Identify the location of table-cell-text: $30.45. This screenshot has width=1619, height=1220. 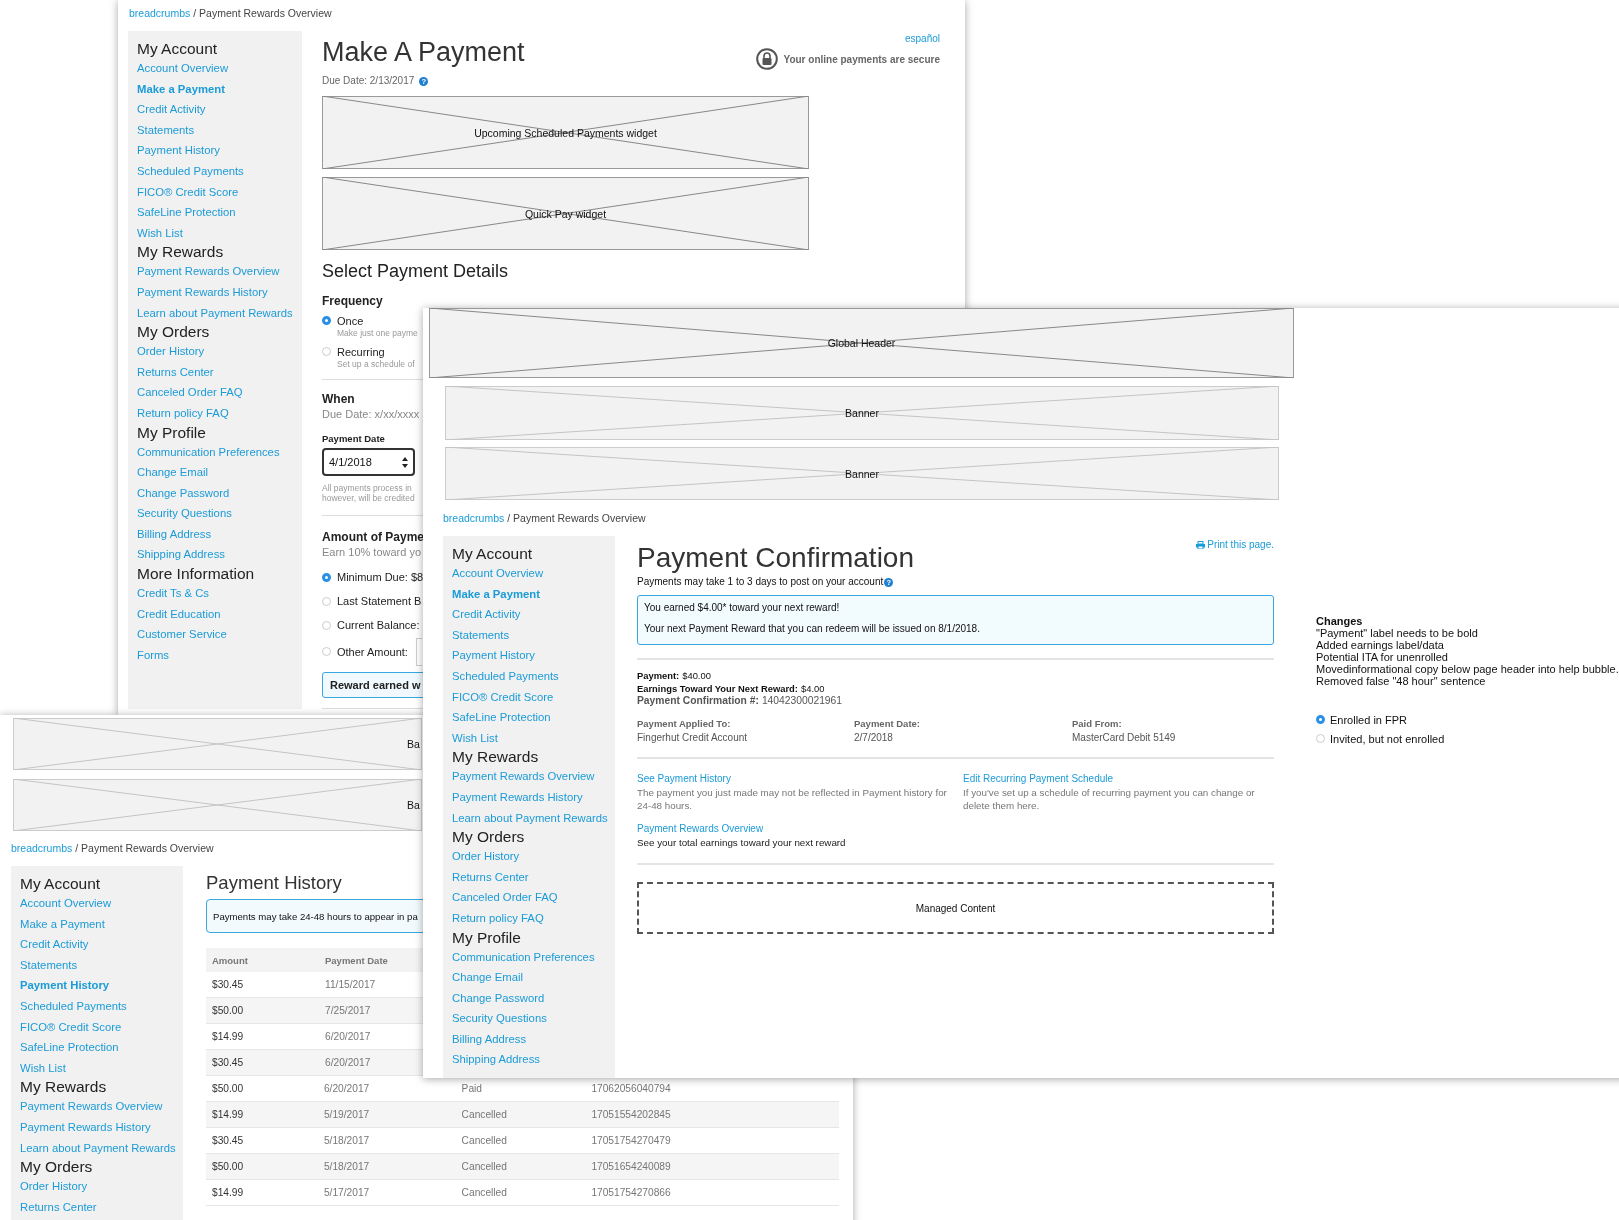
(228, 1140).